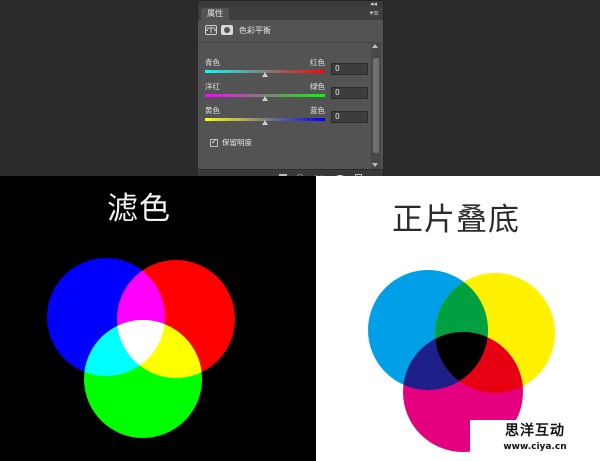 The width and height of the screenshot is (600, 461). What do you see at coordinates (456, 220) in the screenshot?
I see `multiply-caption: 正片叠底` at bounding box center [456, 220].